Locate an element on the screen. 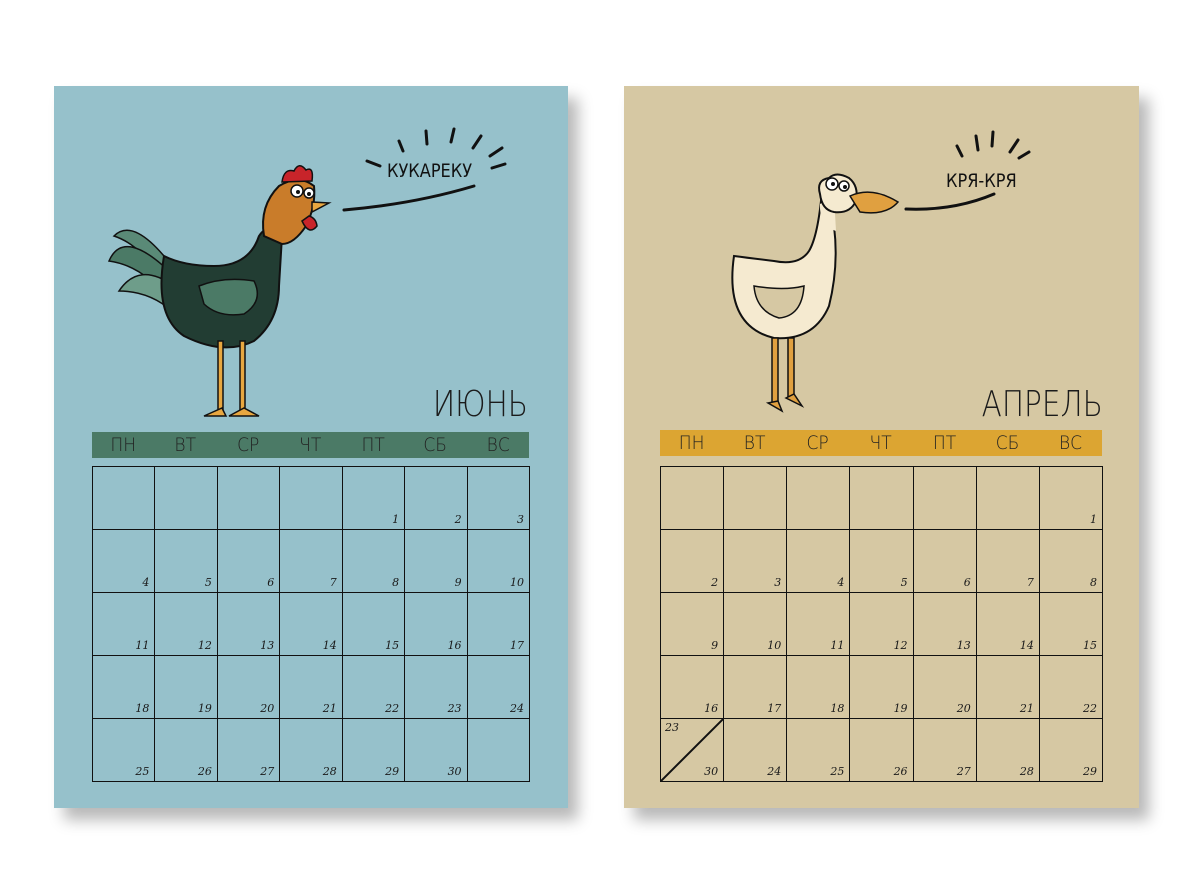 Image resolution: width=1179 pixels, height=885 pixels. day-cell: 23 is located at coordinates (436, 687).